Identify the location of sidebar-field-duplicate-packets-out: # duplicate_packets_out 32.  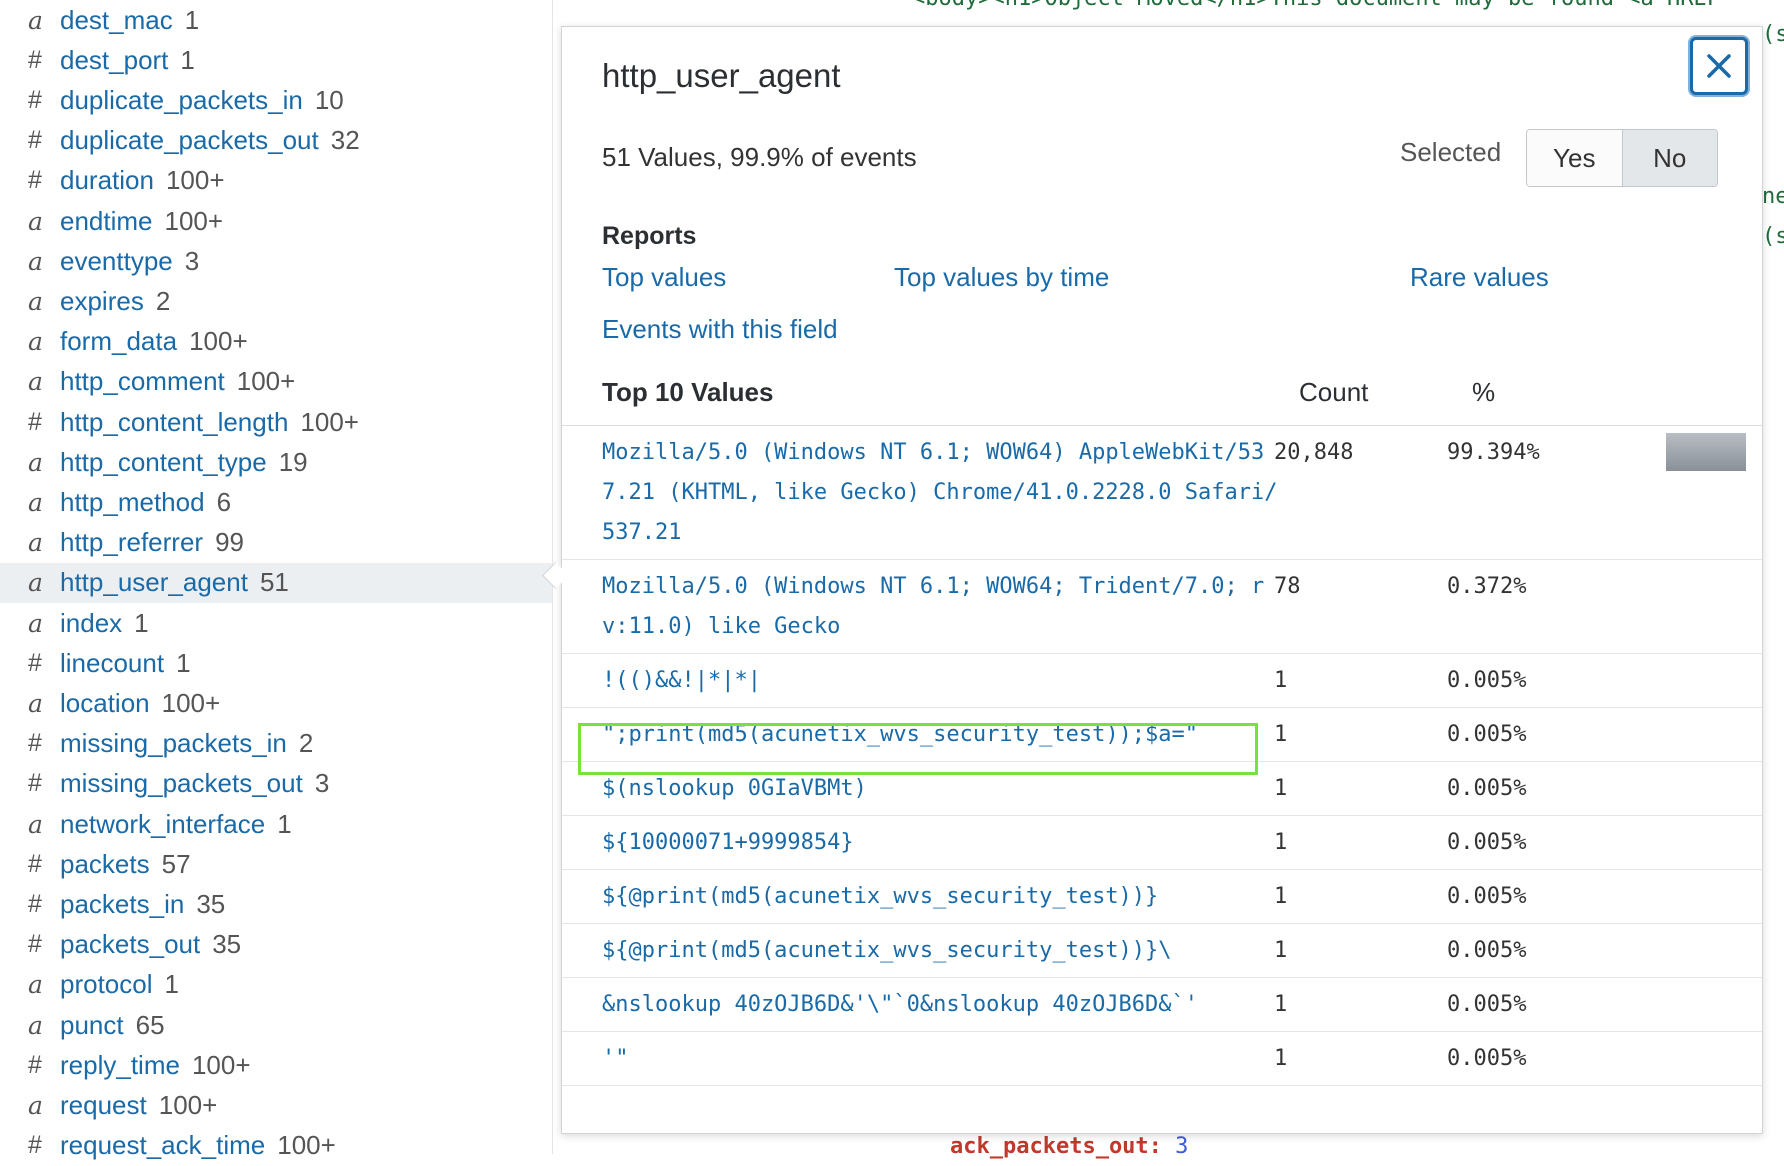
(276, 141).